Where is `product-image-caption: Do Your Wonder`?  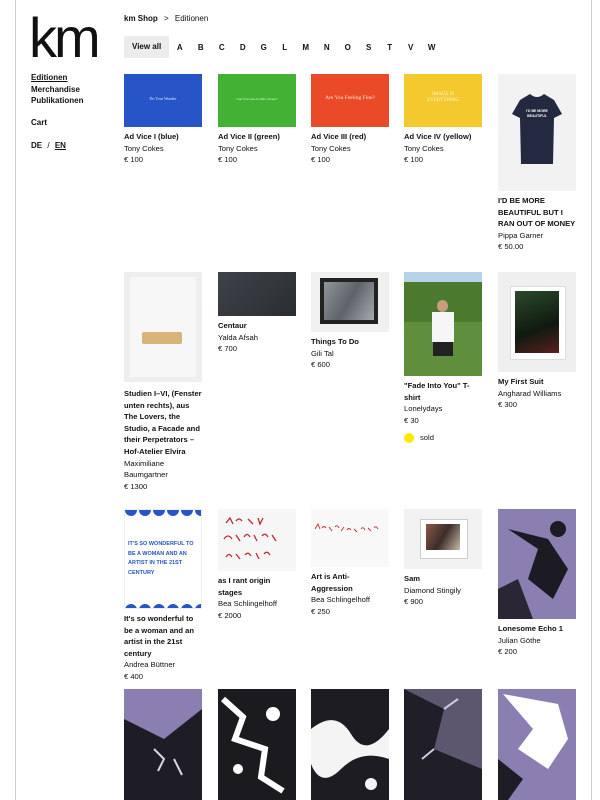 product-image-caption: Do Your Wonder is located at coordinates (163, 98).